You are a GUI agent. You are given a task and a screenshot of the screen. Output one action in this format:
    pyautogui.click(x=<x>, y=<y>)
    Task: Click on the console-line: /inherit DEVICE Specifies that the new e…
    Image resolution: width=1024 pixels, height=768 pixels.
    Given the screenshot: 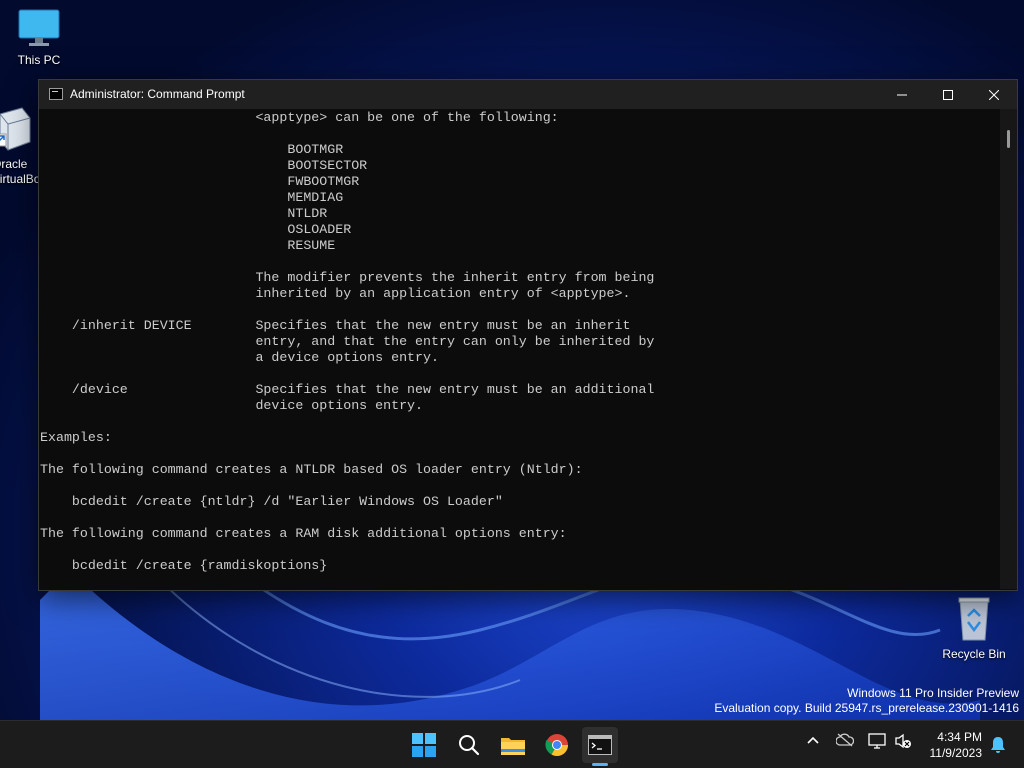 What is the action you would take?
    pyautogui.click(x=335, y=325)
    